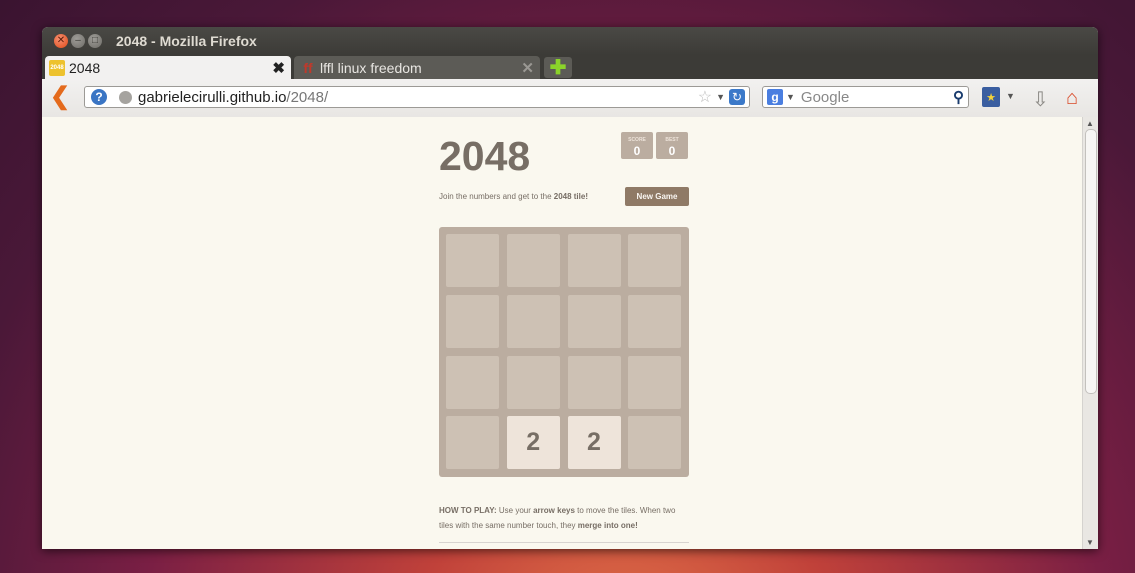  What do you see at coordinates (212, 97) in the screenshot?
I see `url-host: gabrielecirulli.github.io` at bounding box center [212, 97].